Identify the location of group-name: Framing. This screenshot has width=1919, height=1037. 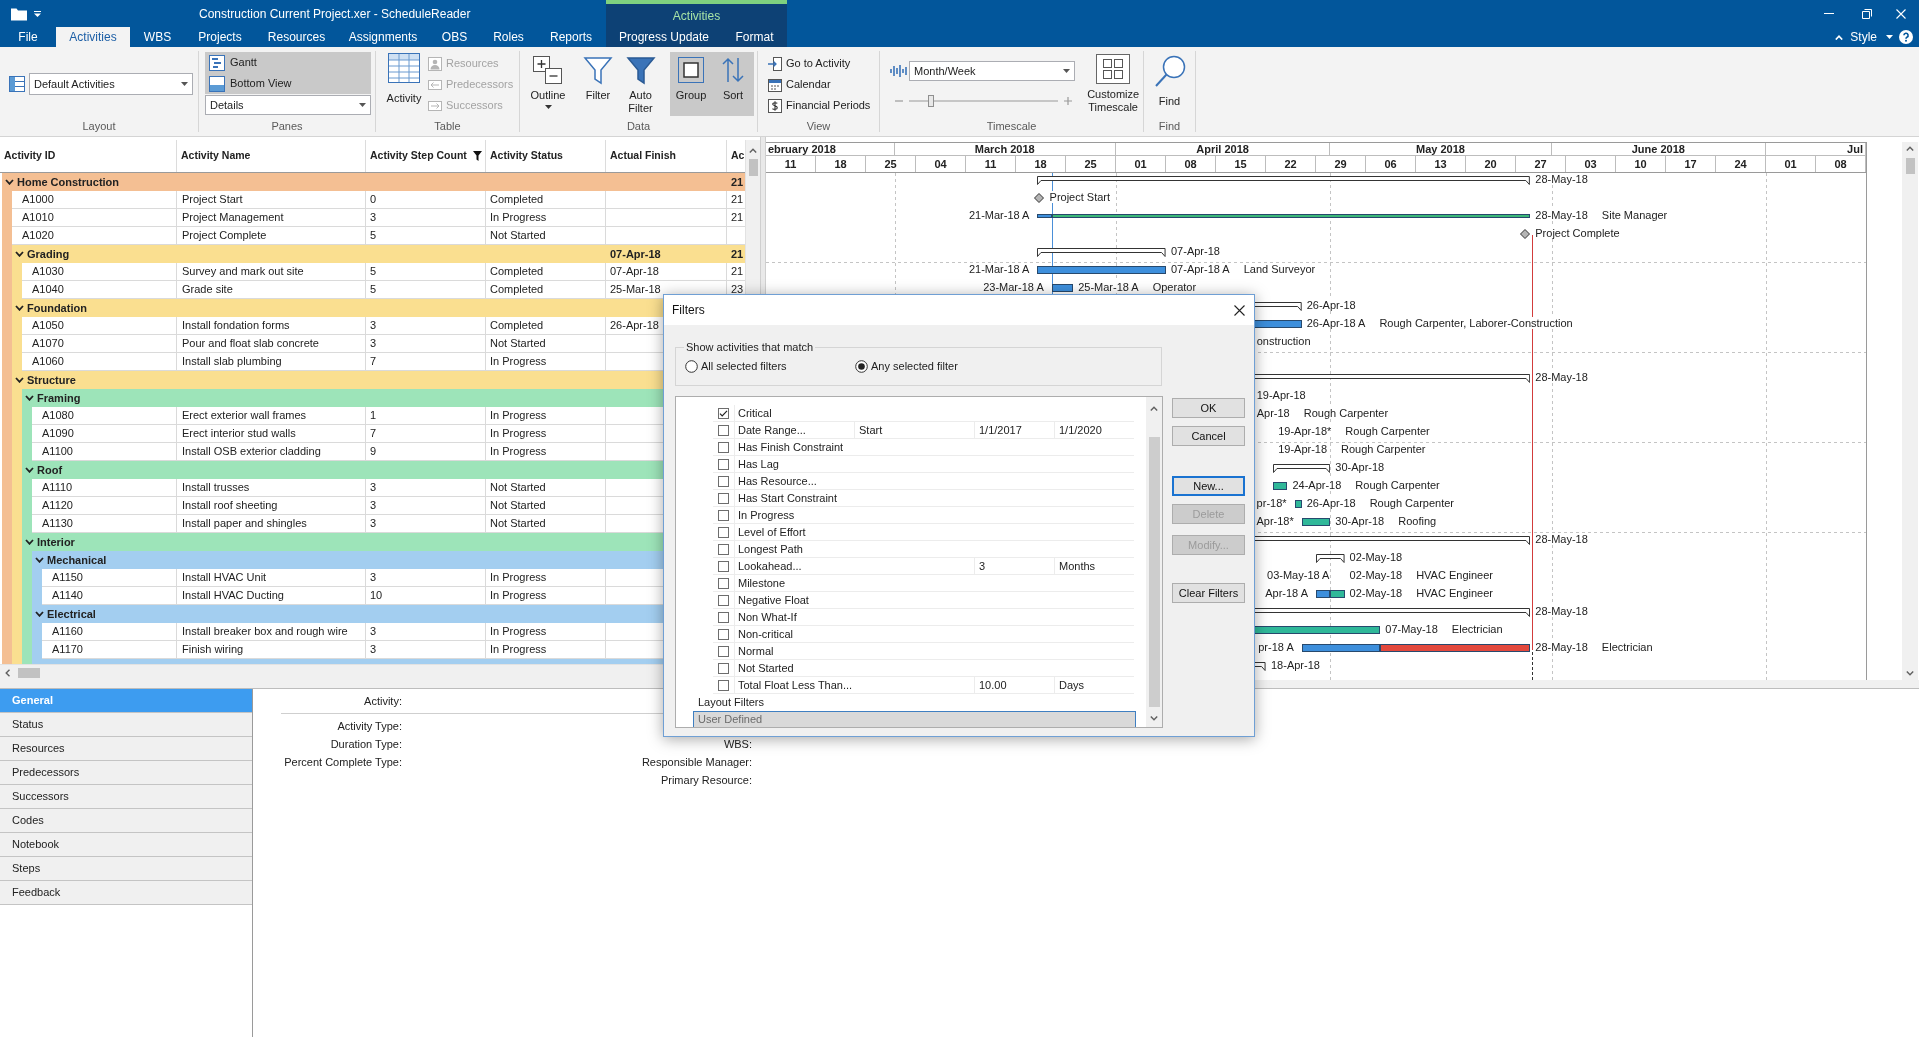
(59, 398).